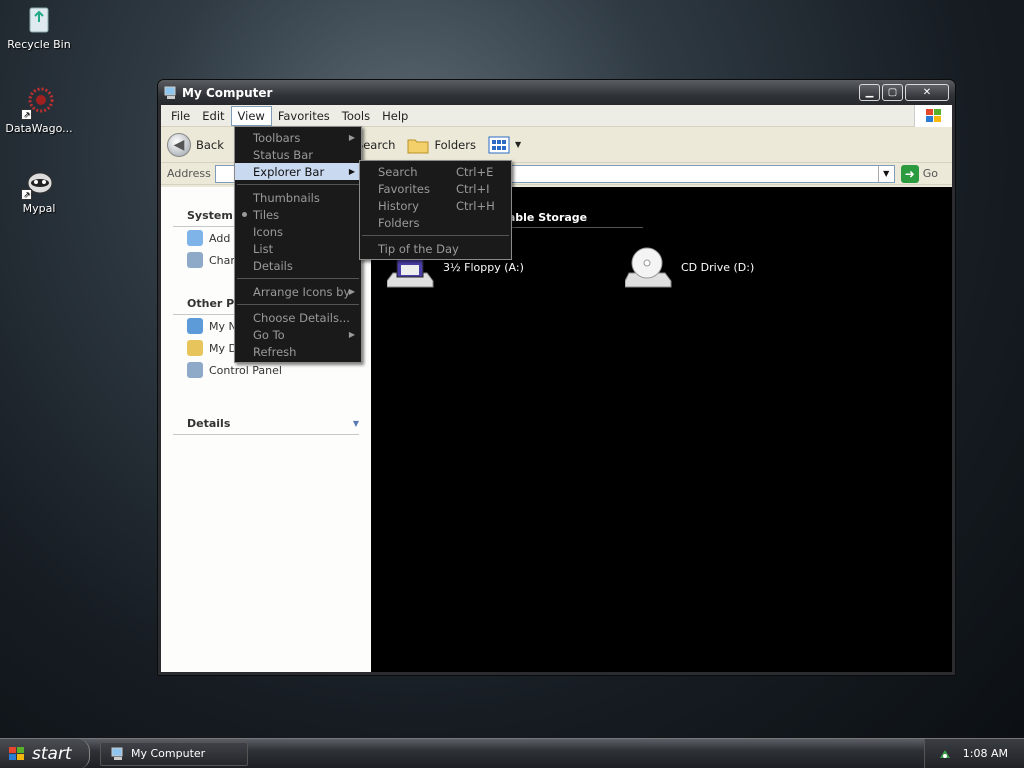 Image resolution: width=1024 pixels, height=768 pixels. Describe the element at coordinates (277, 137) in the screenshot. I see `toolbars-label: Toolbars` at that location.